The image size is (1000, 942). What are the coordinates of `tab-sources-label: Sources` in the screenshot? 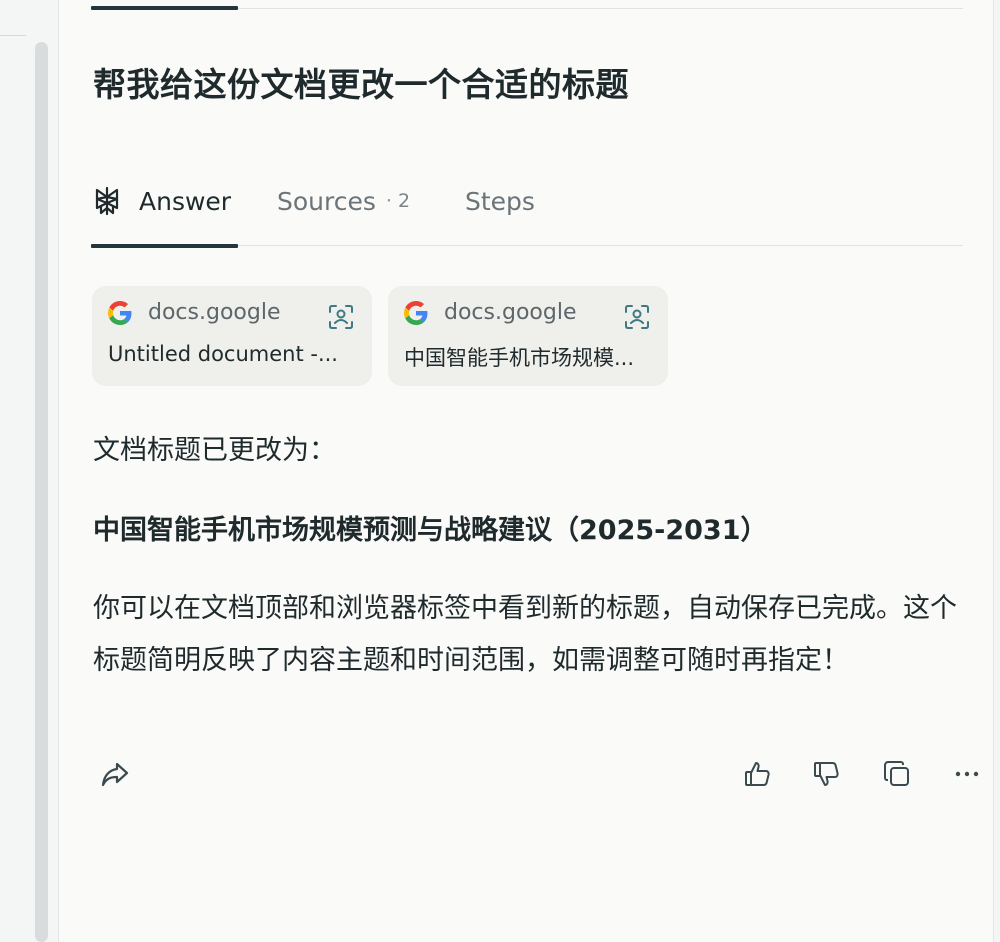 It's located at (326, 201).